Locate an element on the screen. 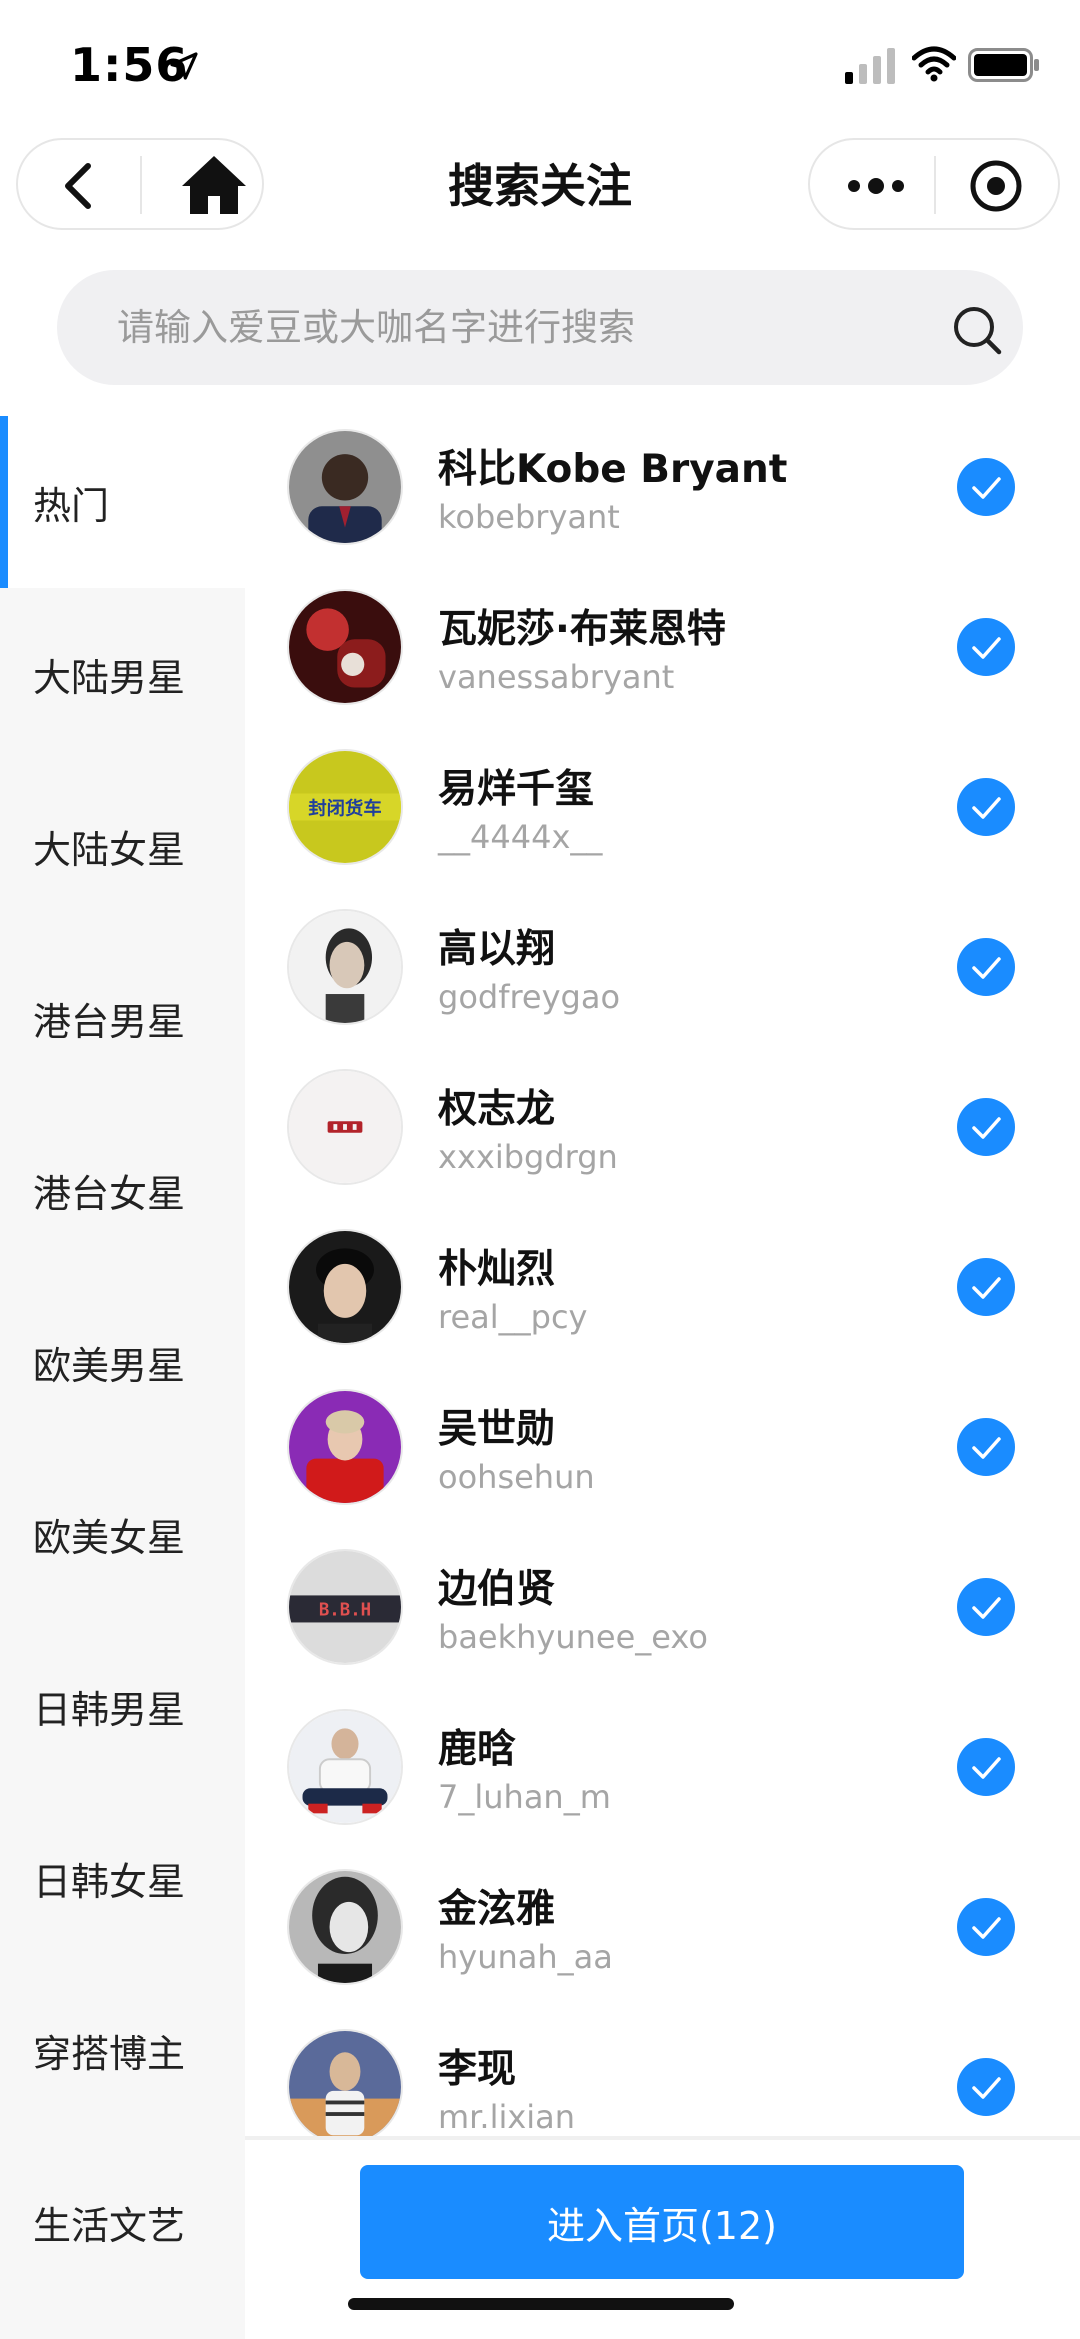 Image resolution: width=1080 pixels, height=2339 pixels. sidebar-item-jpkr-male: 日韩男星 is located at coordinates (122, 1706).